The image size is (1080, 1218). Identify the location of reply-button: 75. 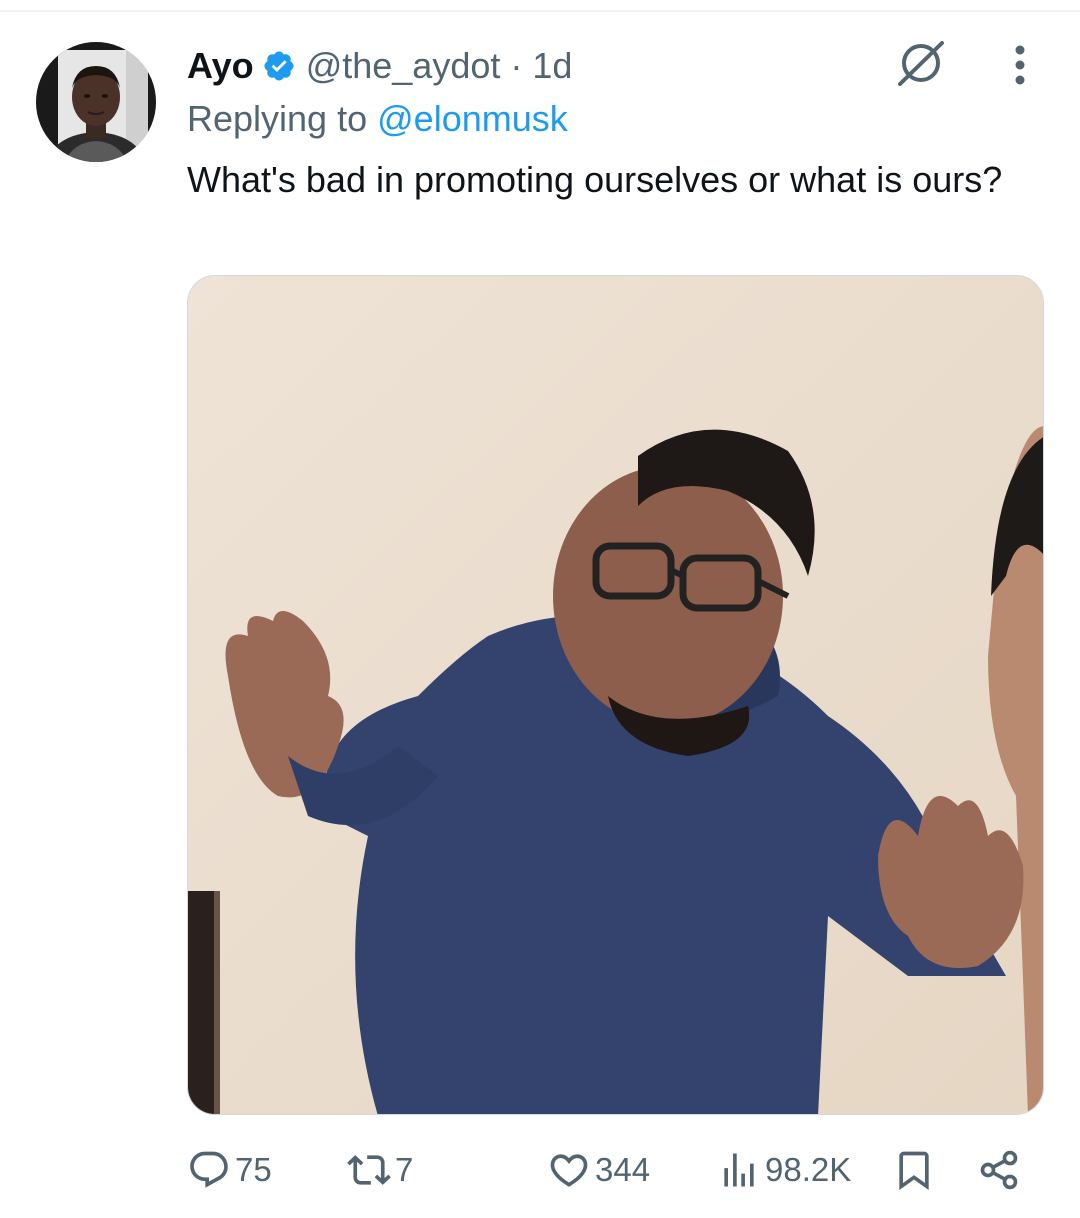
(229, 1170).